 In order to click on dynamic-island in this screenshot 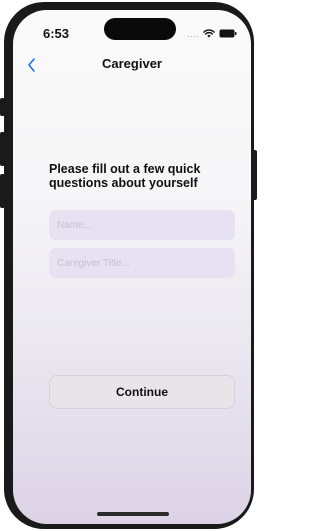, I will do `click(140, 29)`.